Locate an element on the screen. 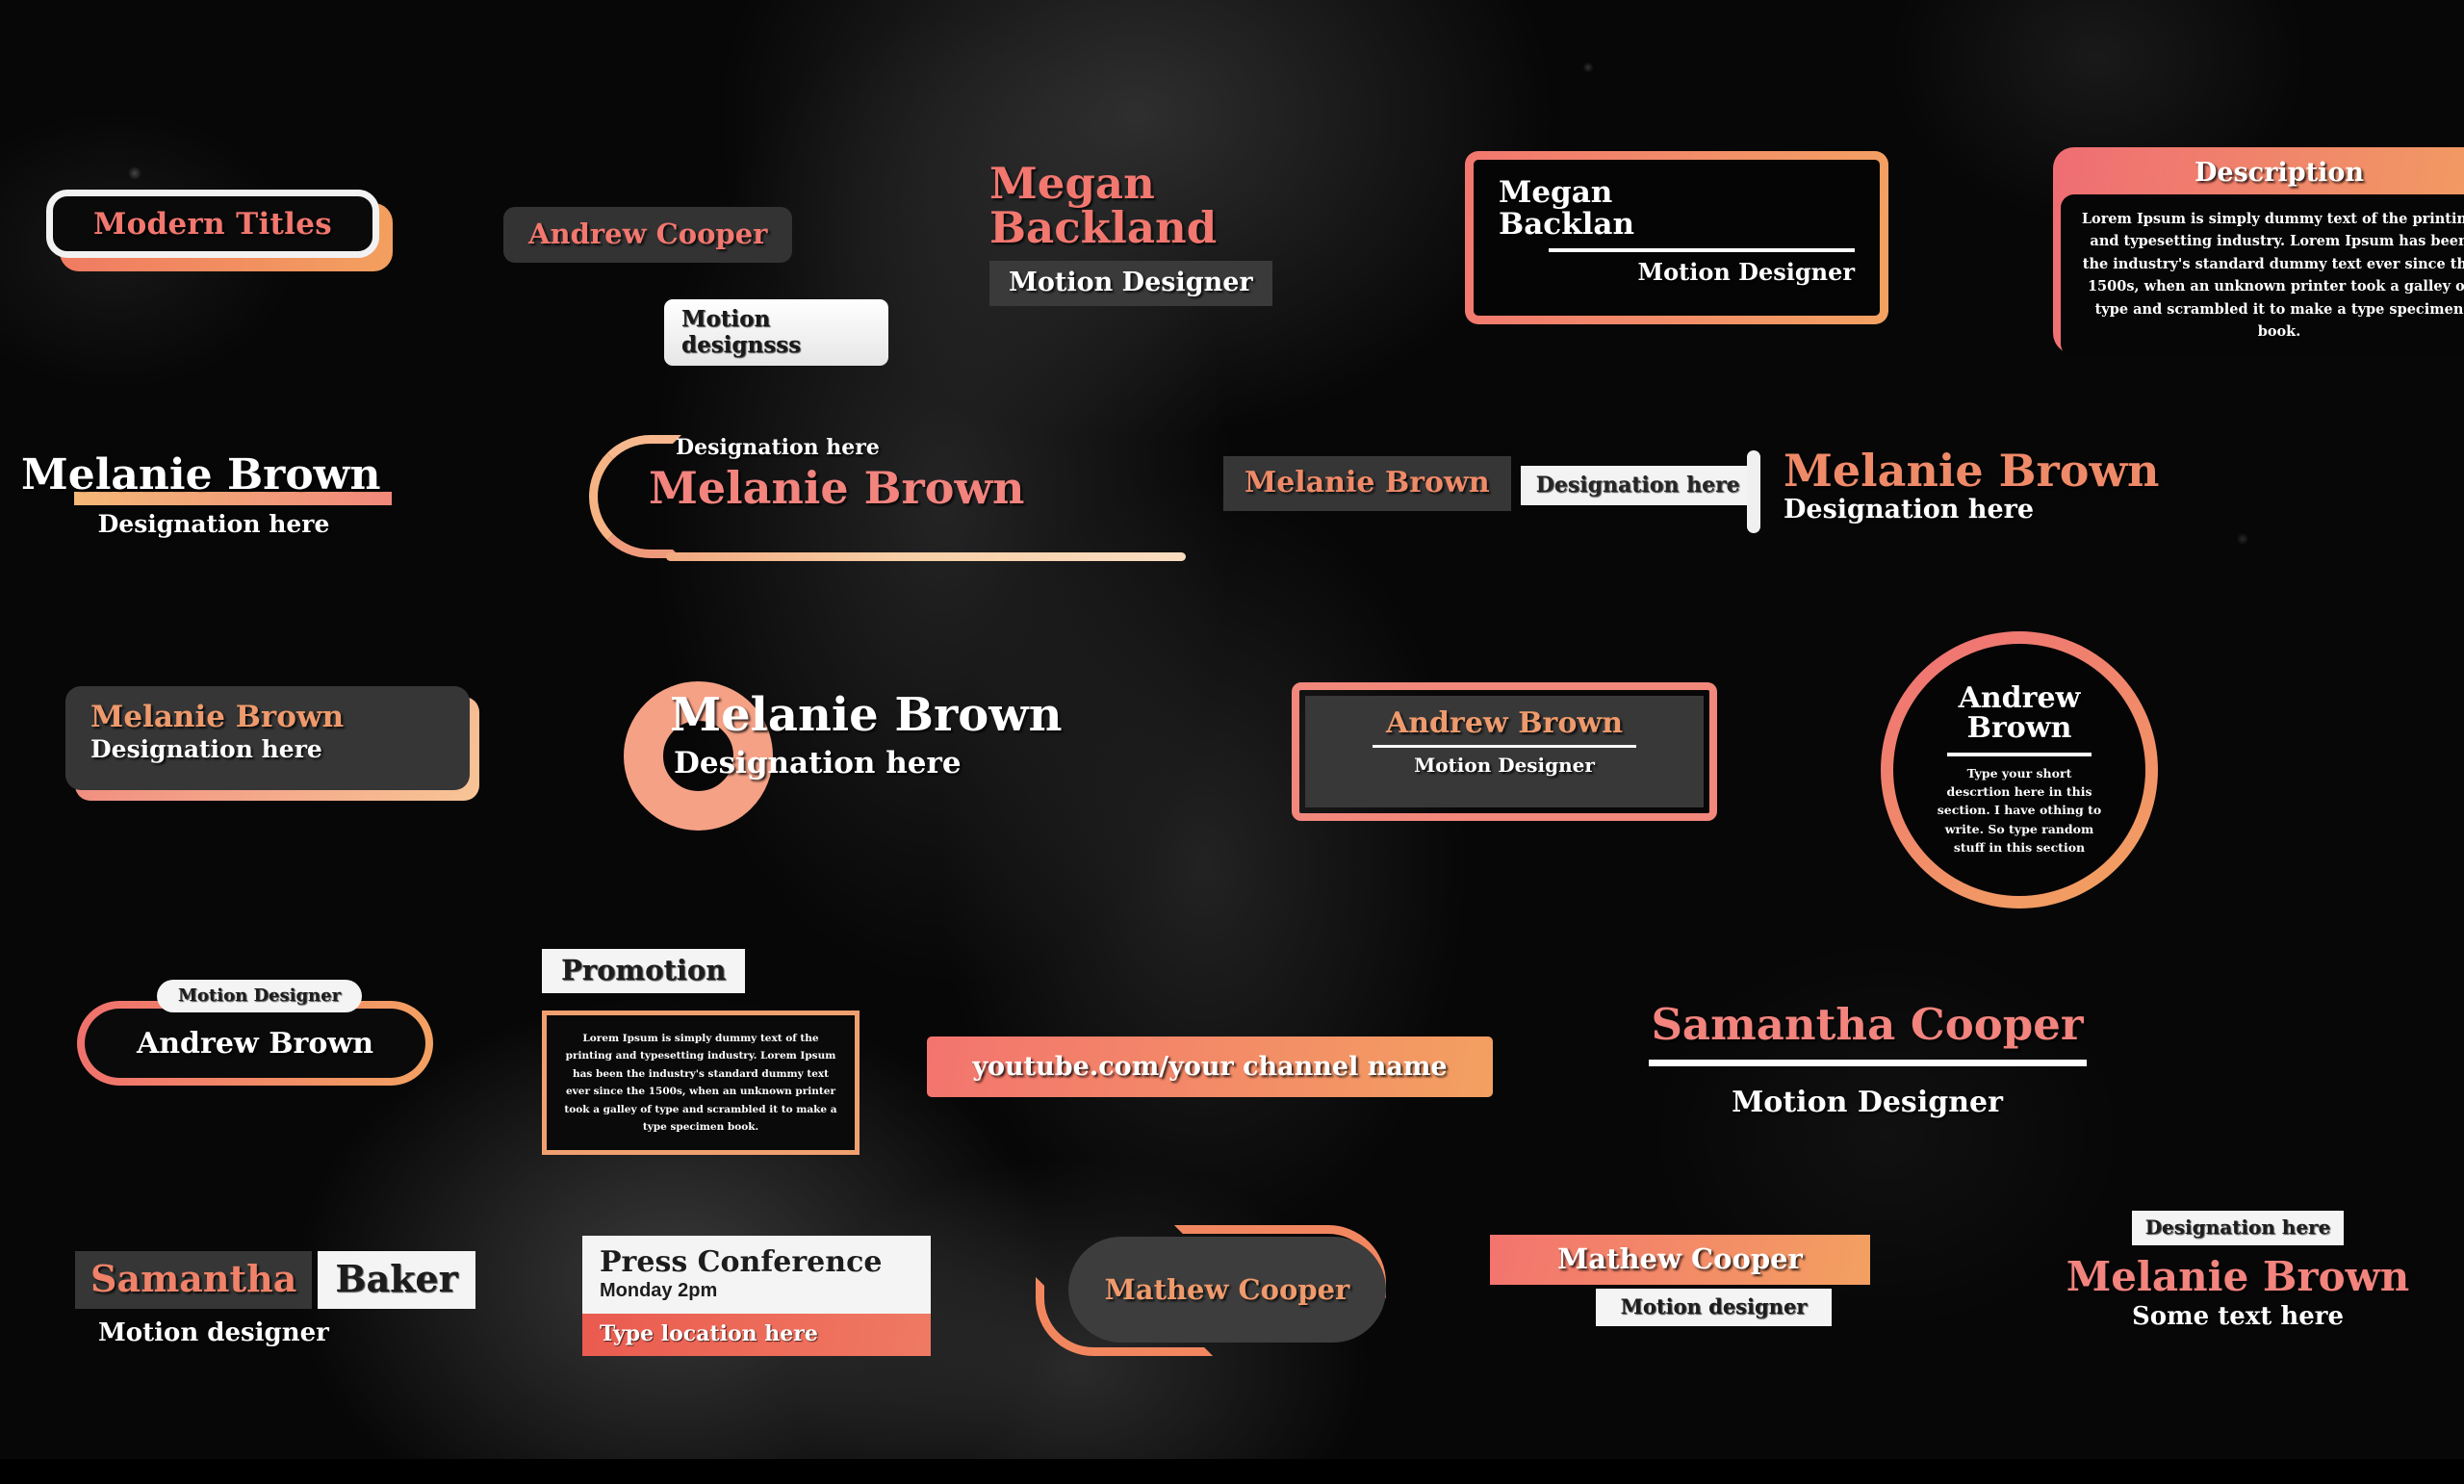 Image resolution: width=2464 pixels, height=1484 pixels. megan-backland-title: Megan Backland Motion Designer is located at coordinates (1162, 232).